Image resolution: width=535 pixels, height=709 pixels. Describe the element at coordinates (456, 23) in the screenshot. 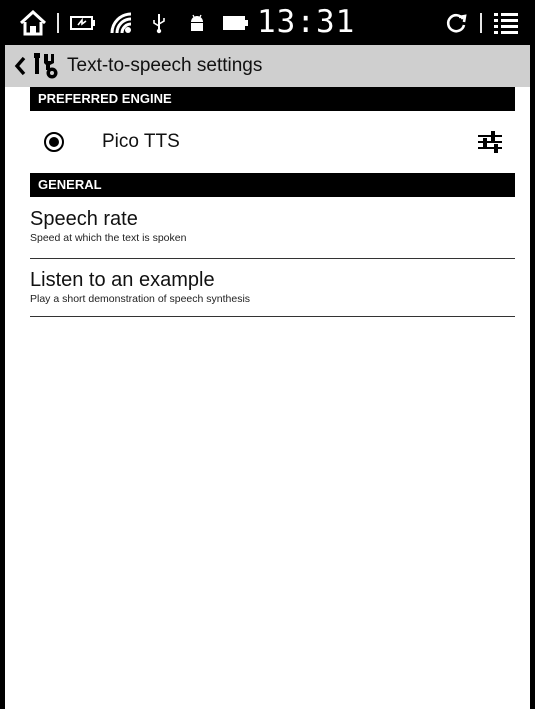

I see `sync-icon` at that location.